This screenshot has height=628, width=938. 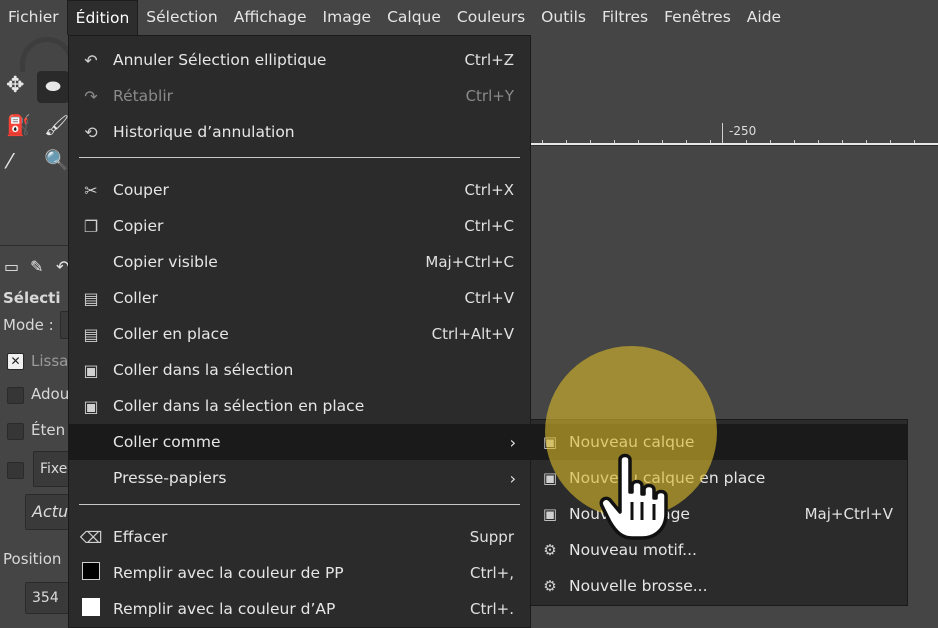 I want to click on menu-item-shortcut: Ctrl+X, so click(x=489, y=190).